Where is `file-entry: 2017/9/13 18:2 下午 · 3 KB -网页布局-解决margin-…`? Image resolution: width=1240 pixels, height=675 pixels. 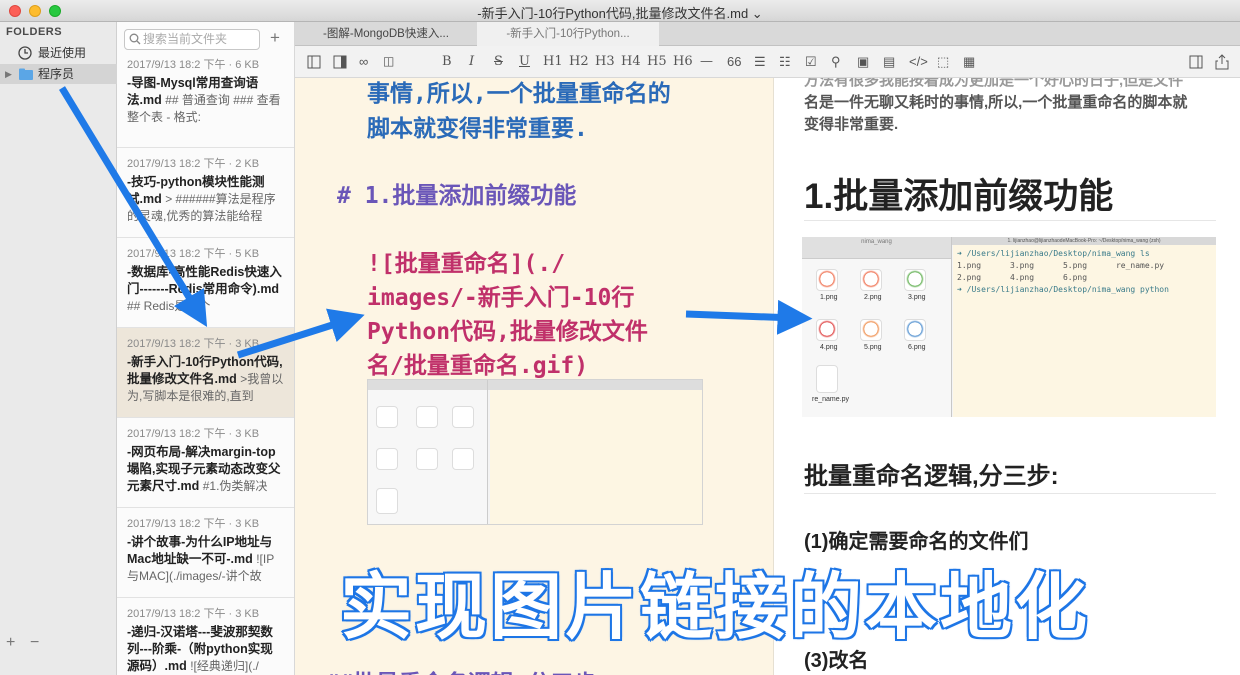
file-entry: 2017/9/13 18:2 下午 · 3 KB -网页布局-解决margin-… is located at coordinates (205, 463).